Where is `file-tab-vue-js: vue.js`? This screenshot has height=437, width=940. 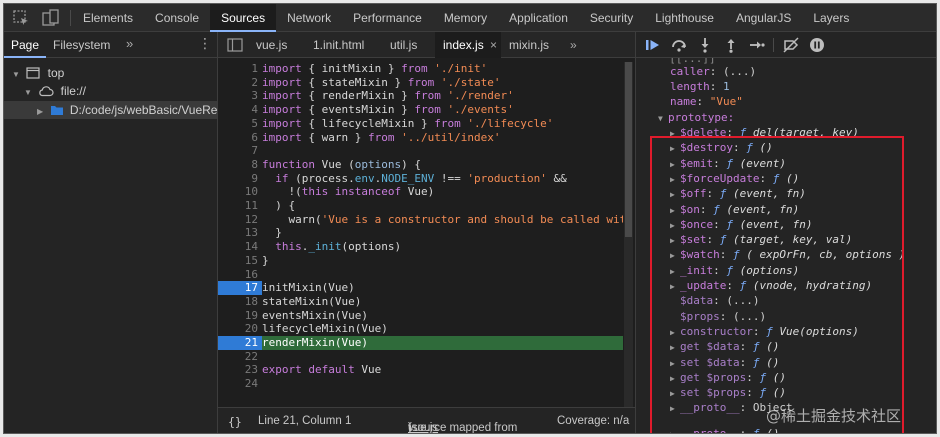
file-tab-vue-js: vue.js is located at coordinates (271, 45).